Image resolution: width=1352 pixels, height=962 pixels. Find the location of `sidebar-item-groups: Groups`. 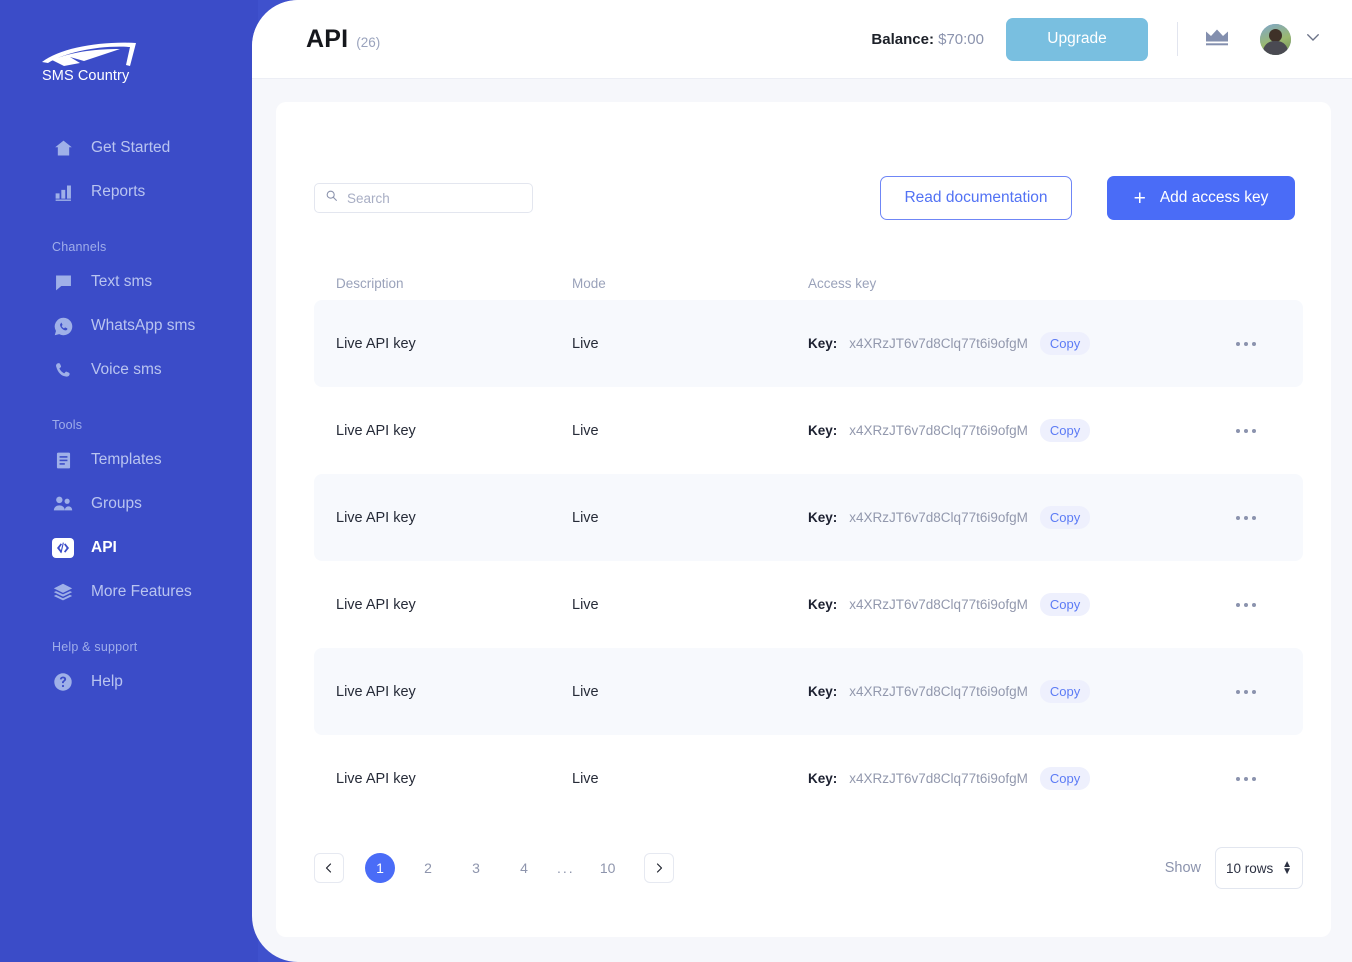

sidebar-item-groups: Groups is located at coordinates (122, 504).